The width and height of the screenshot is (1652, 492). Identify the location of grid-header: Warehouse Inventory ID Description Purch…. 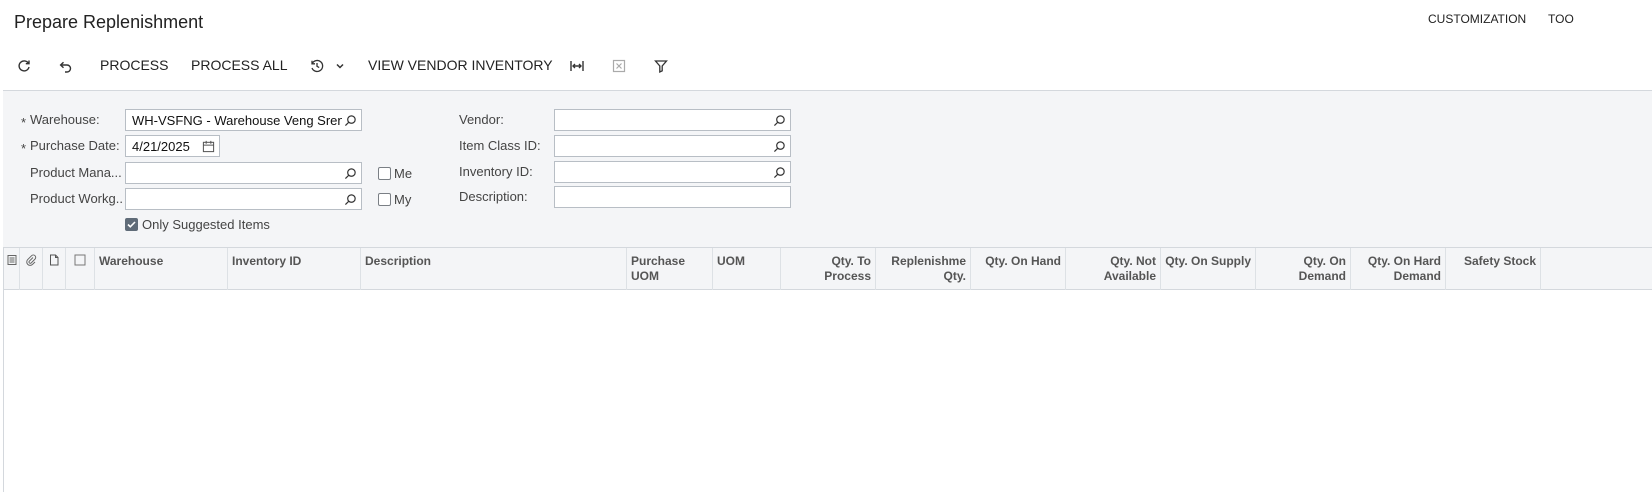
(828, 268).